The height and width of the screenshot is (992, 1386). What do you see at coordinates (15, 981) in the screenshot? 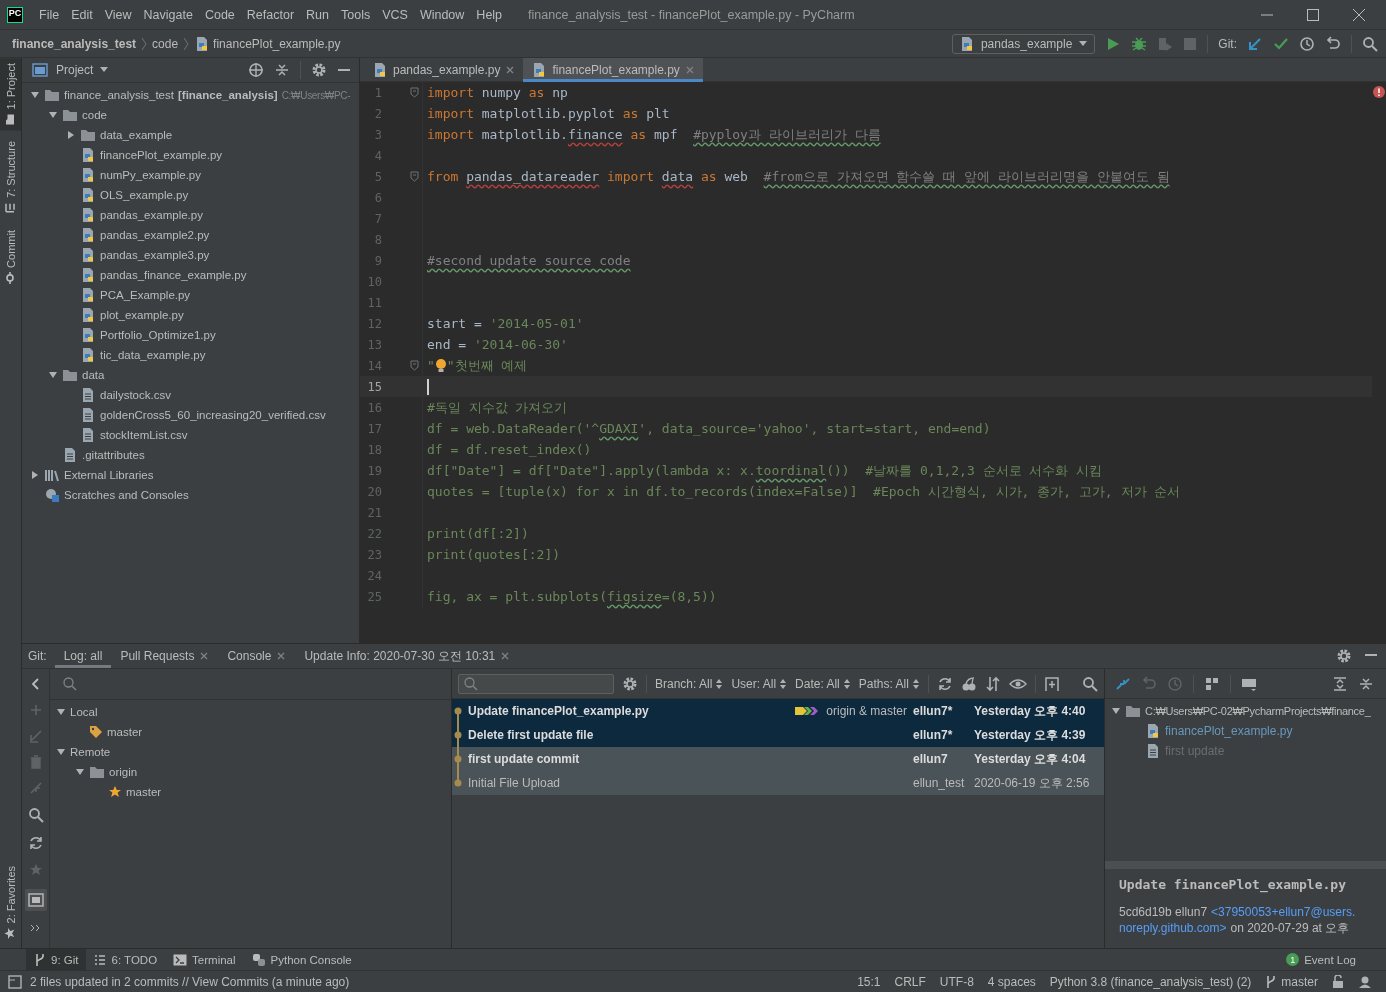
I see `tool-windows-icon` at bounding box center [15, 981].